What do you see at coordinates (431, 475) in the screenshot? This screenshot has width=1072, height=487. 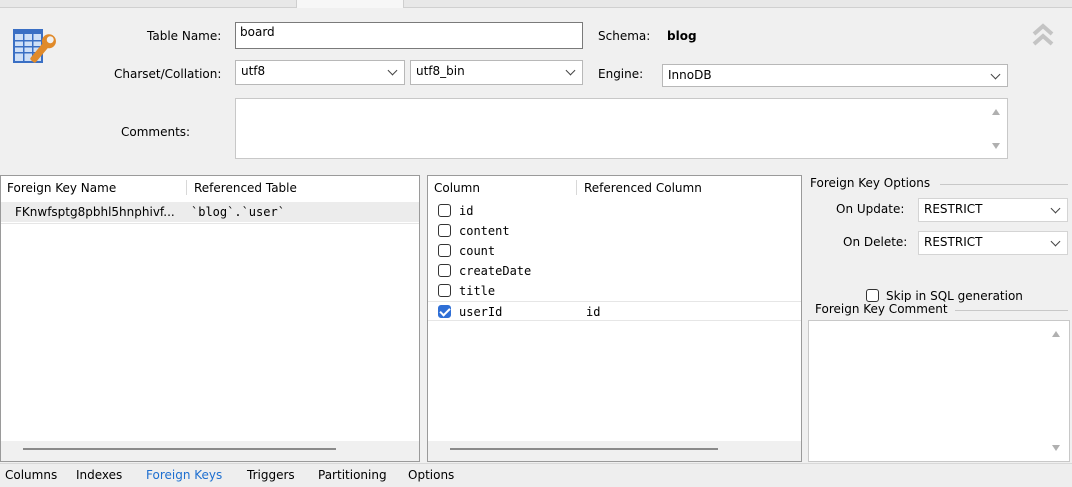 I see `tab-options: Options` at bounding box center [431, 475].